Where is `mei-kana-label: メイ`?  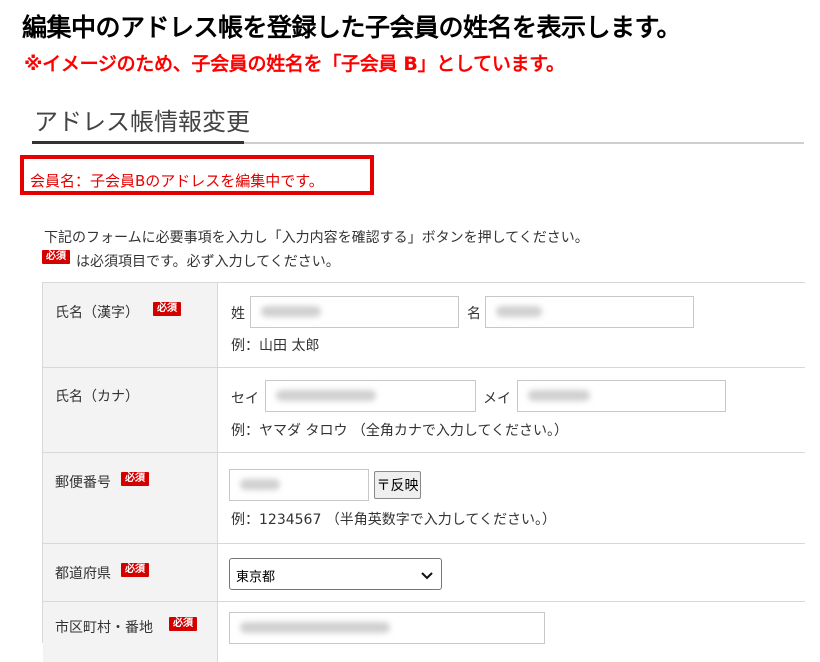
mei-kana-label: メイ is located at coordinates (497, 399).